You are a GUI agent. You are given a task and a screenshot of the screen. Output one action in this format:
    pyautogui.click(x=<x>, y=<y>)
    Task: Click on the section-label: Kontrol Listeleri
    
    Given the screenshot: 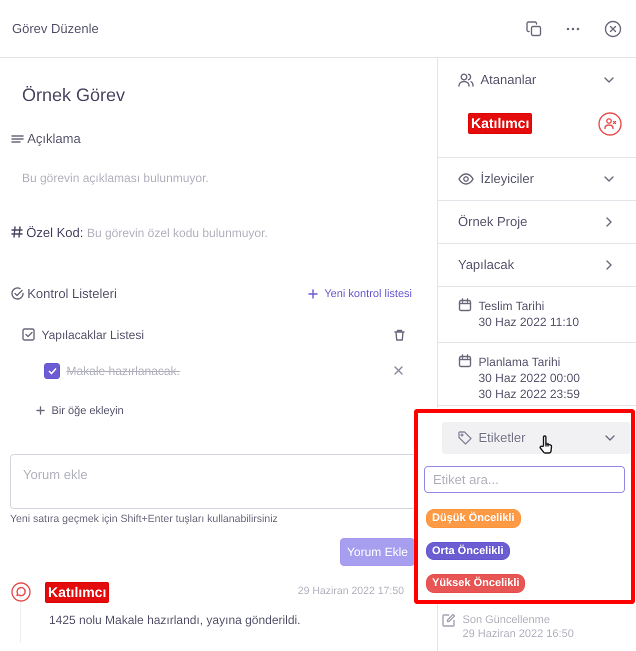 What is the action you would take?
    pyautogui.click(x=72, y=294)
    